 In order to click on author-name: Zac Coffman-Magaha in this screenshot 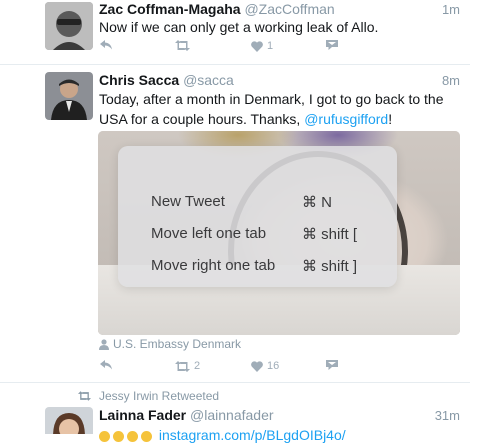, I will do `click(170, 9)`.